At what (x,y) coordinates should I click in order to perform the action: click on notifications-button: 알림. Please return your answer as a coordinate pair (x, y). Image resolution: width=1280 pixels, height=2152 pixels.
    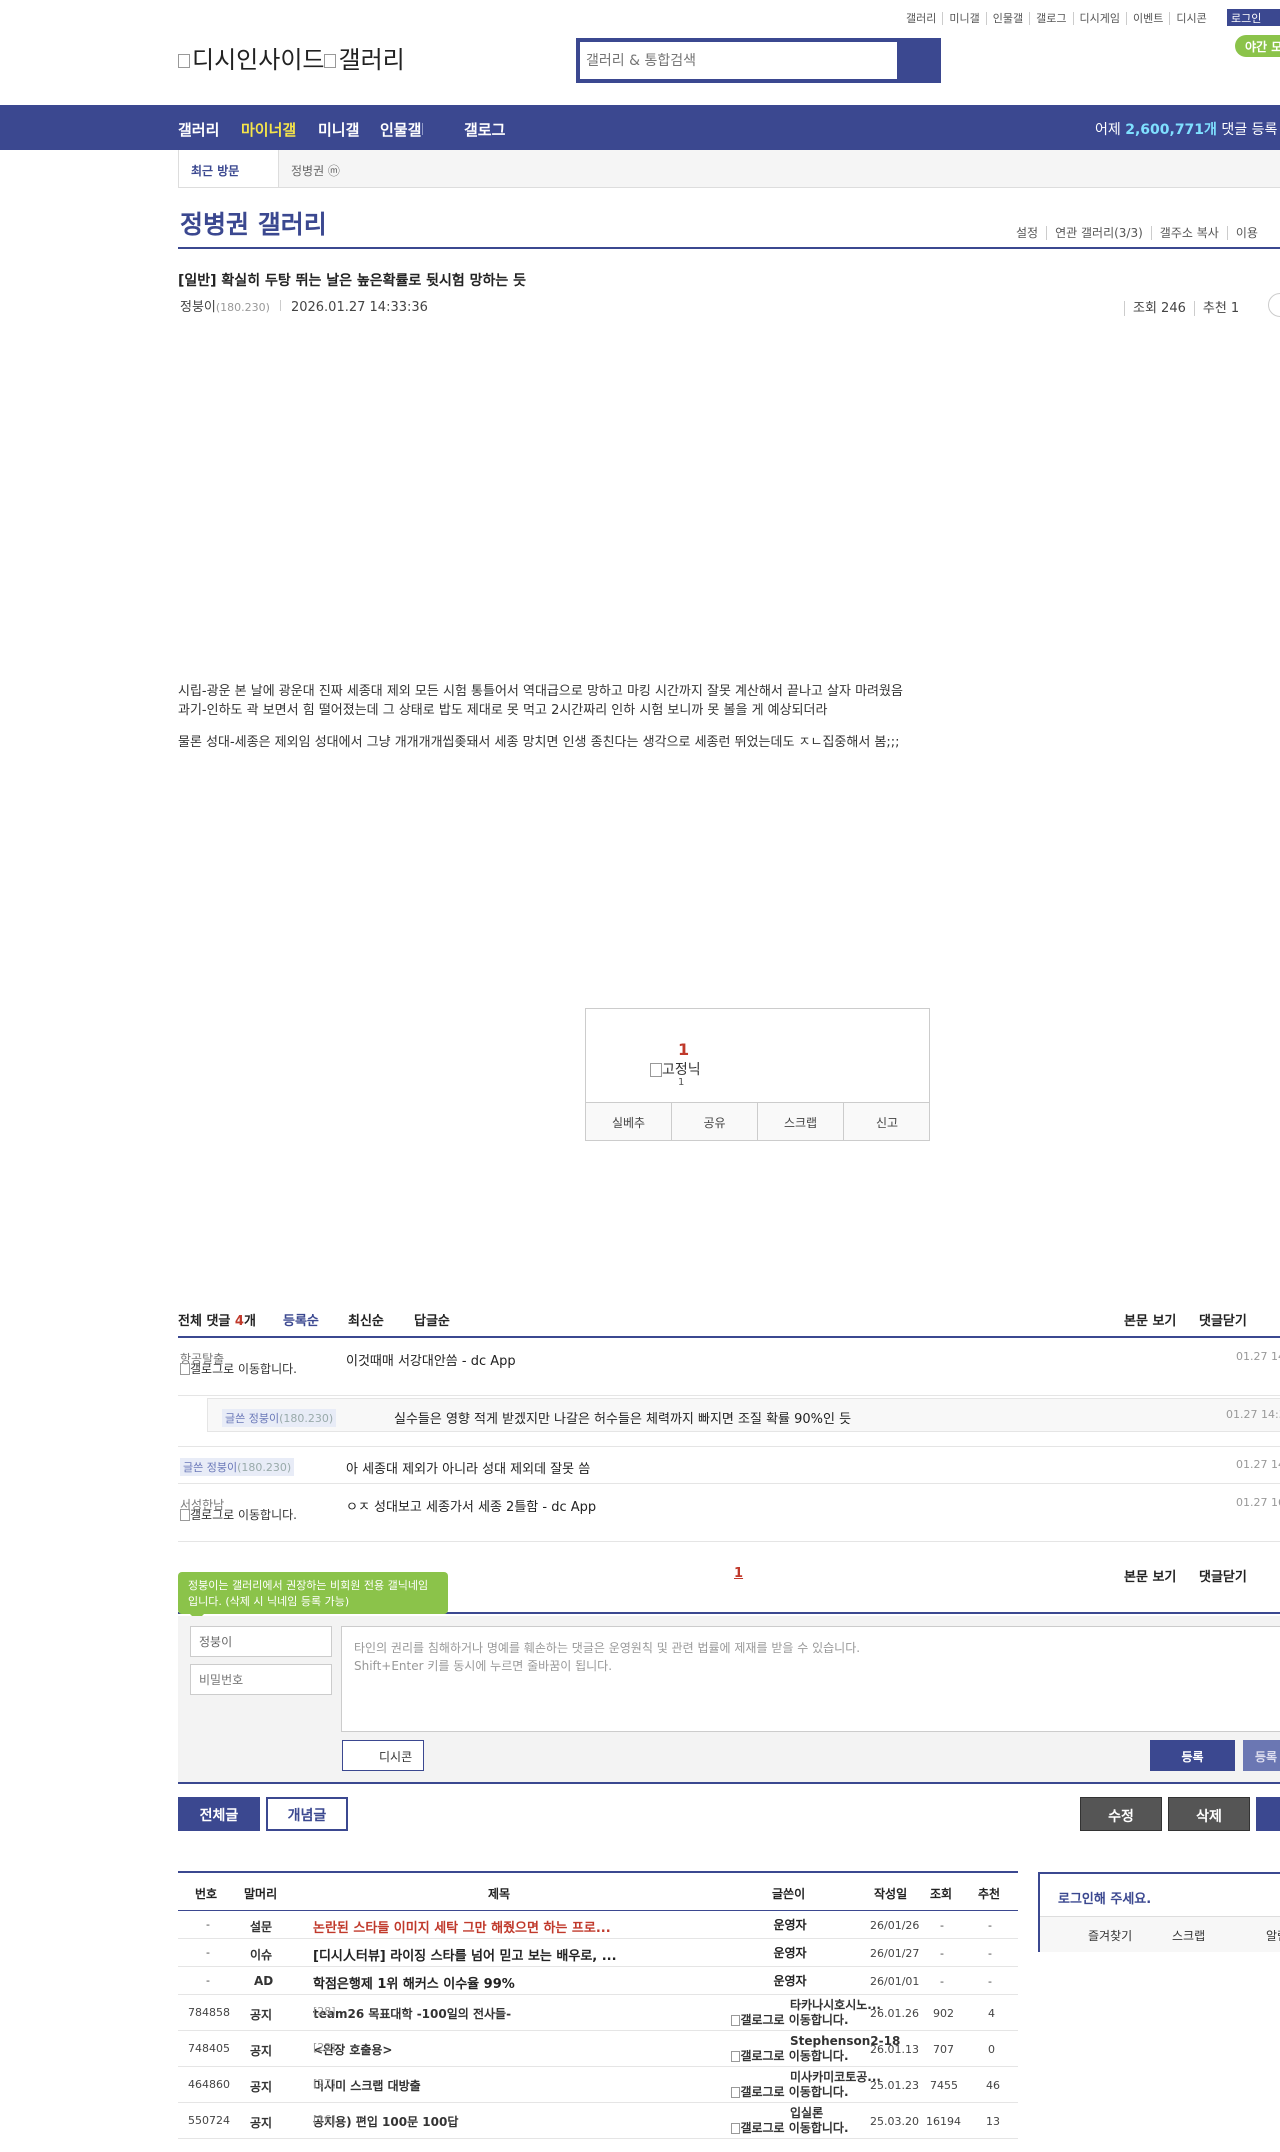
    Looking at the image, I should click on (1273, 1935).